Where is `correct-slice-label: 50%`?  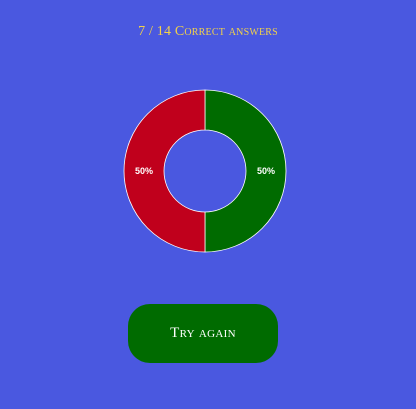 correct-slice-label: 50% is located at coordinates (266, 171).